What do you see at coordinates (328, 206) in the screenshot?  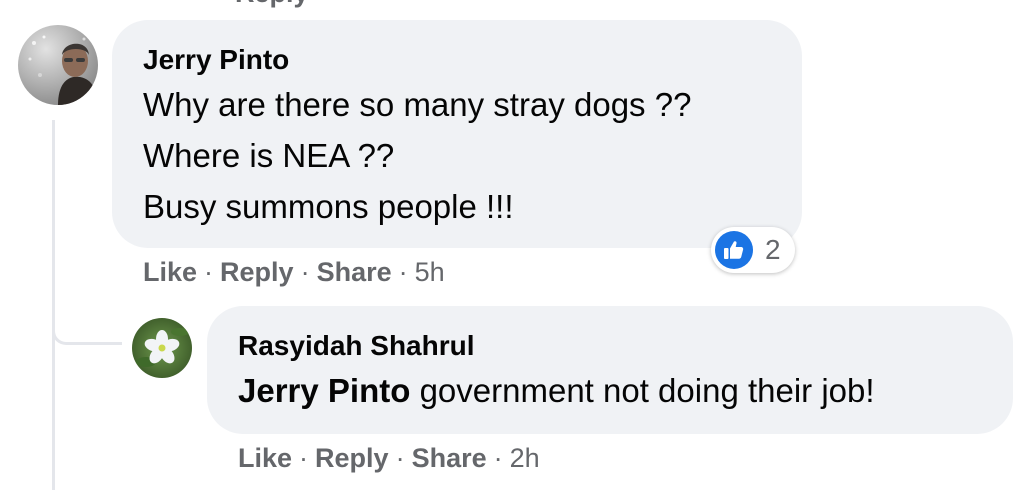 I see `comment-text-line: Busy summons people !!!` at bounding box center [328, 206].